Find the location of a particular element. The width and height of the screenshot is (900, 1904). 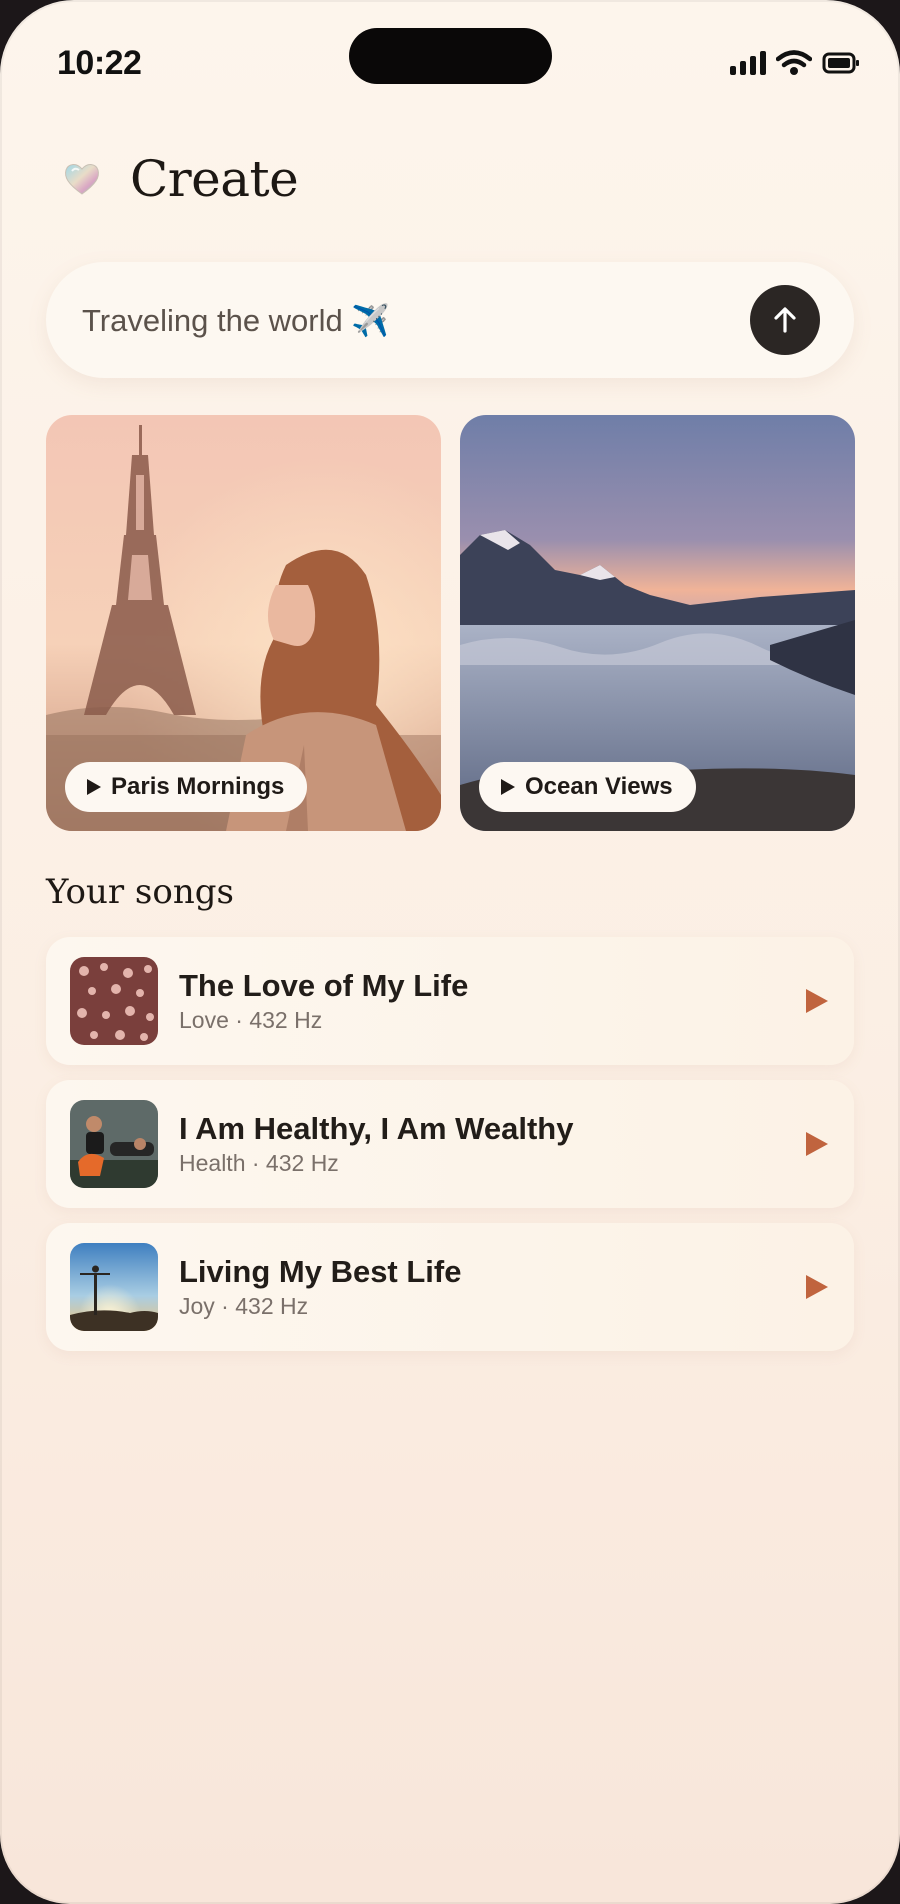

wifi-icon is located at coordinates (794, 62).